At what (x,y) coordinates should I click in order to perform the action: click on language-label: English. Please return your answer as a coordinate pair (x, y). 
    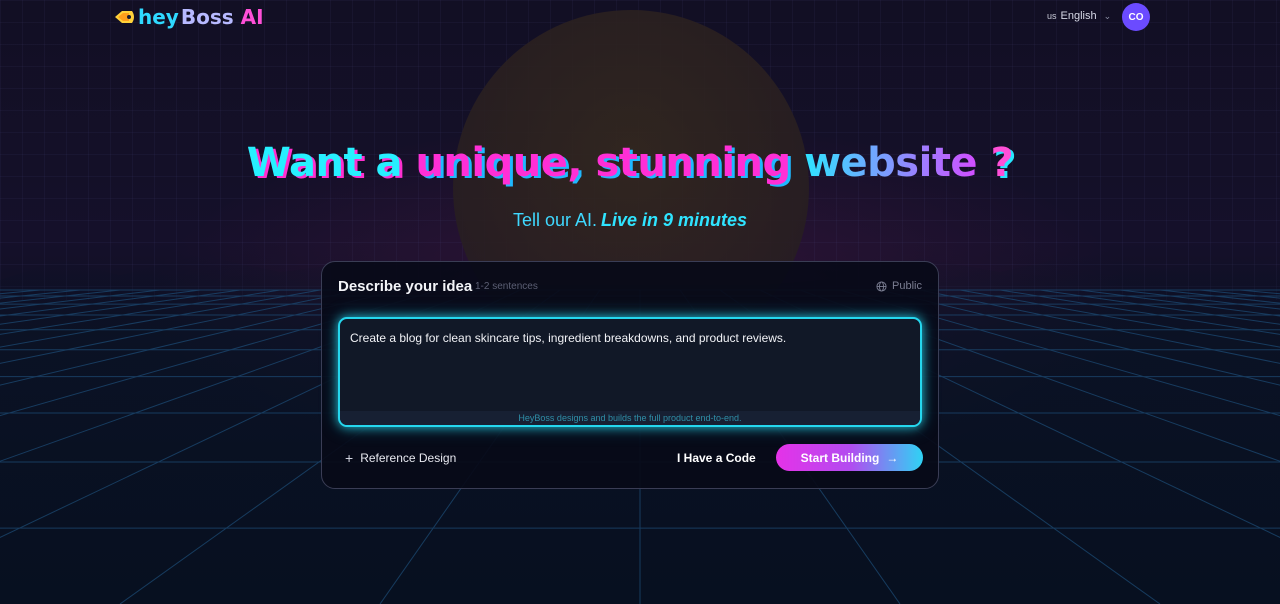
    Looking at the image, I should click on (1078, 16).